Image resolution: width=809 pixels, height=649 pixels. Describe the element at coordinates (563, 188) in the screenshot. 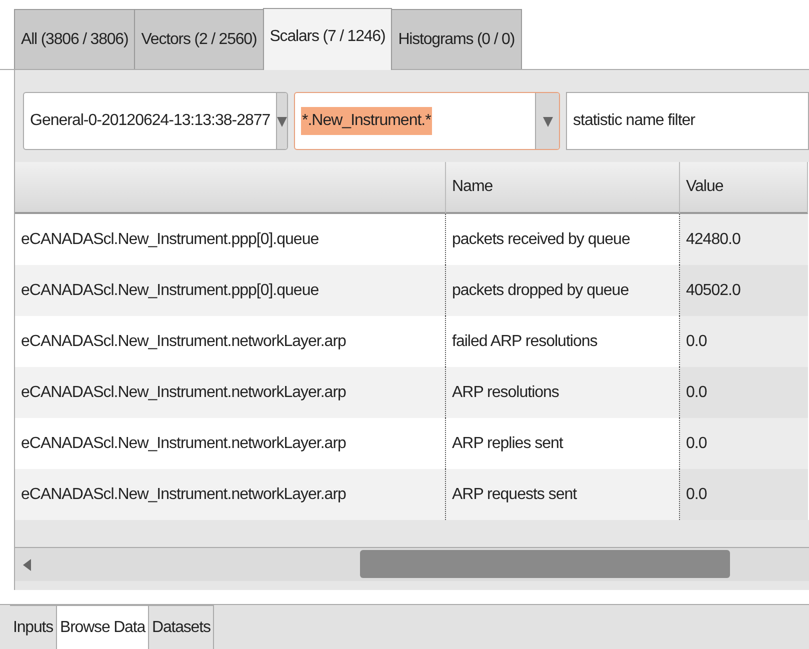

I see `column-header: Name` at that location.